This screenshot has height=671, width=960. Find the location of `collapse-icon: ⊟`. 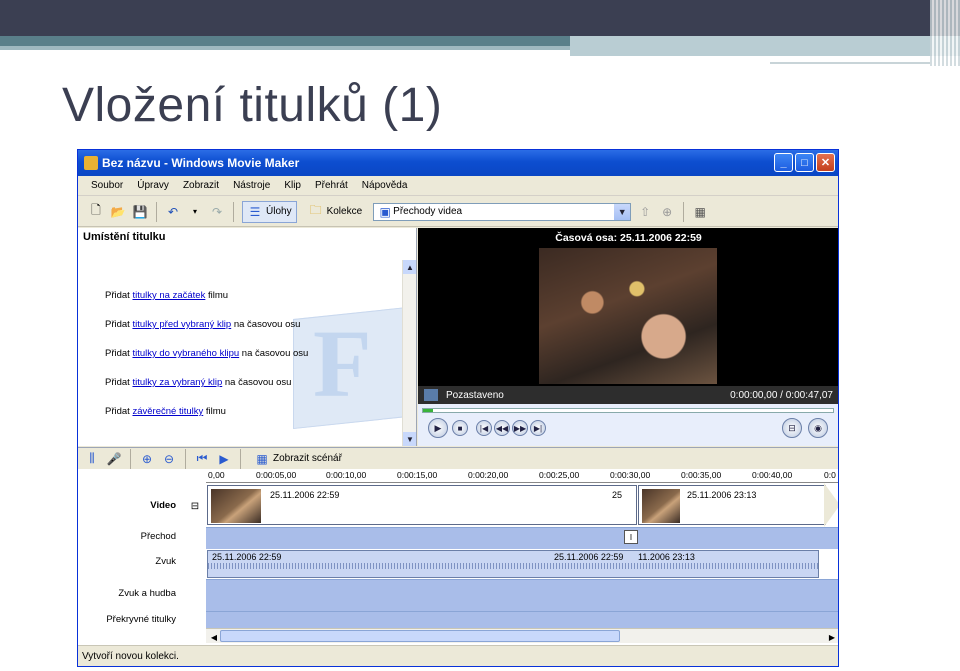

collapse-icon: ⊟ is located at coordinates (195, 506).